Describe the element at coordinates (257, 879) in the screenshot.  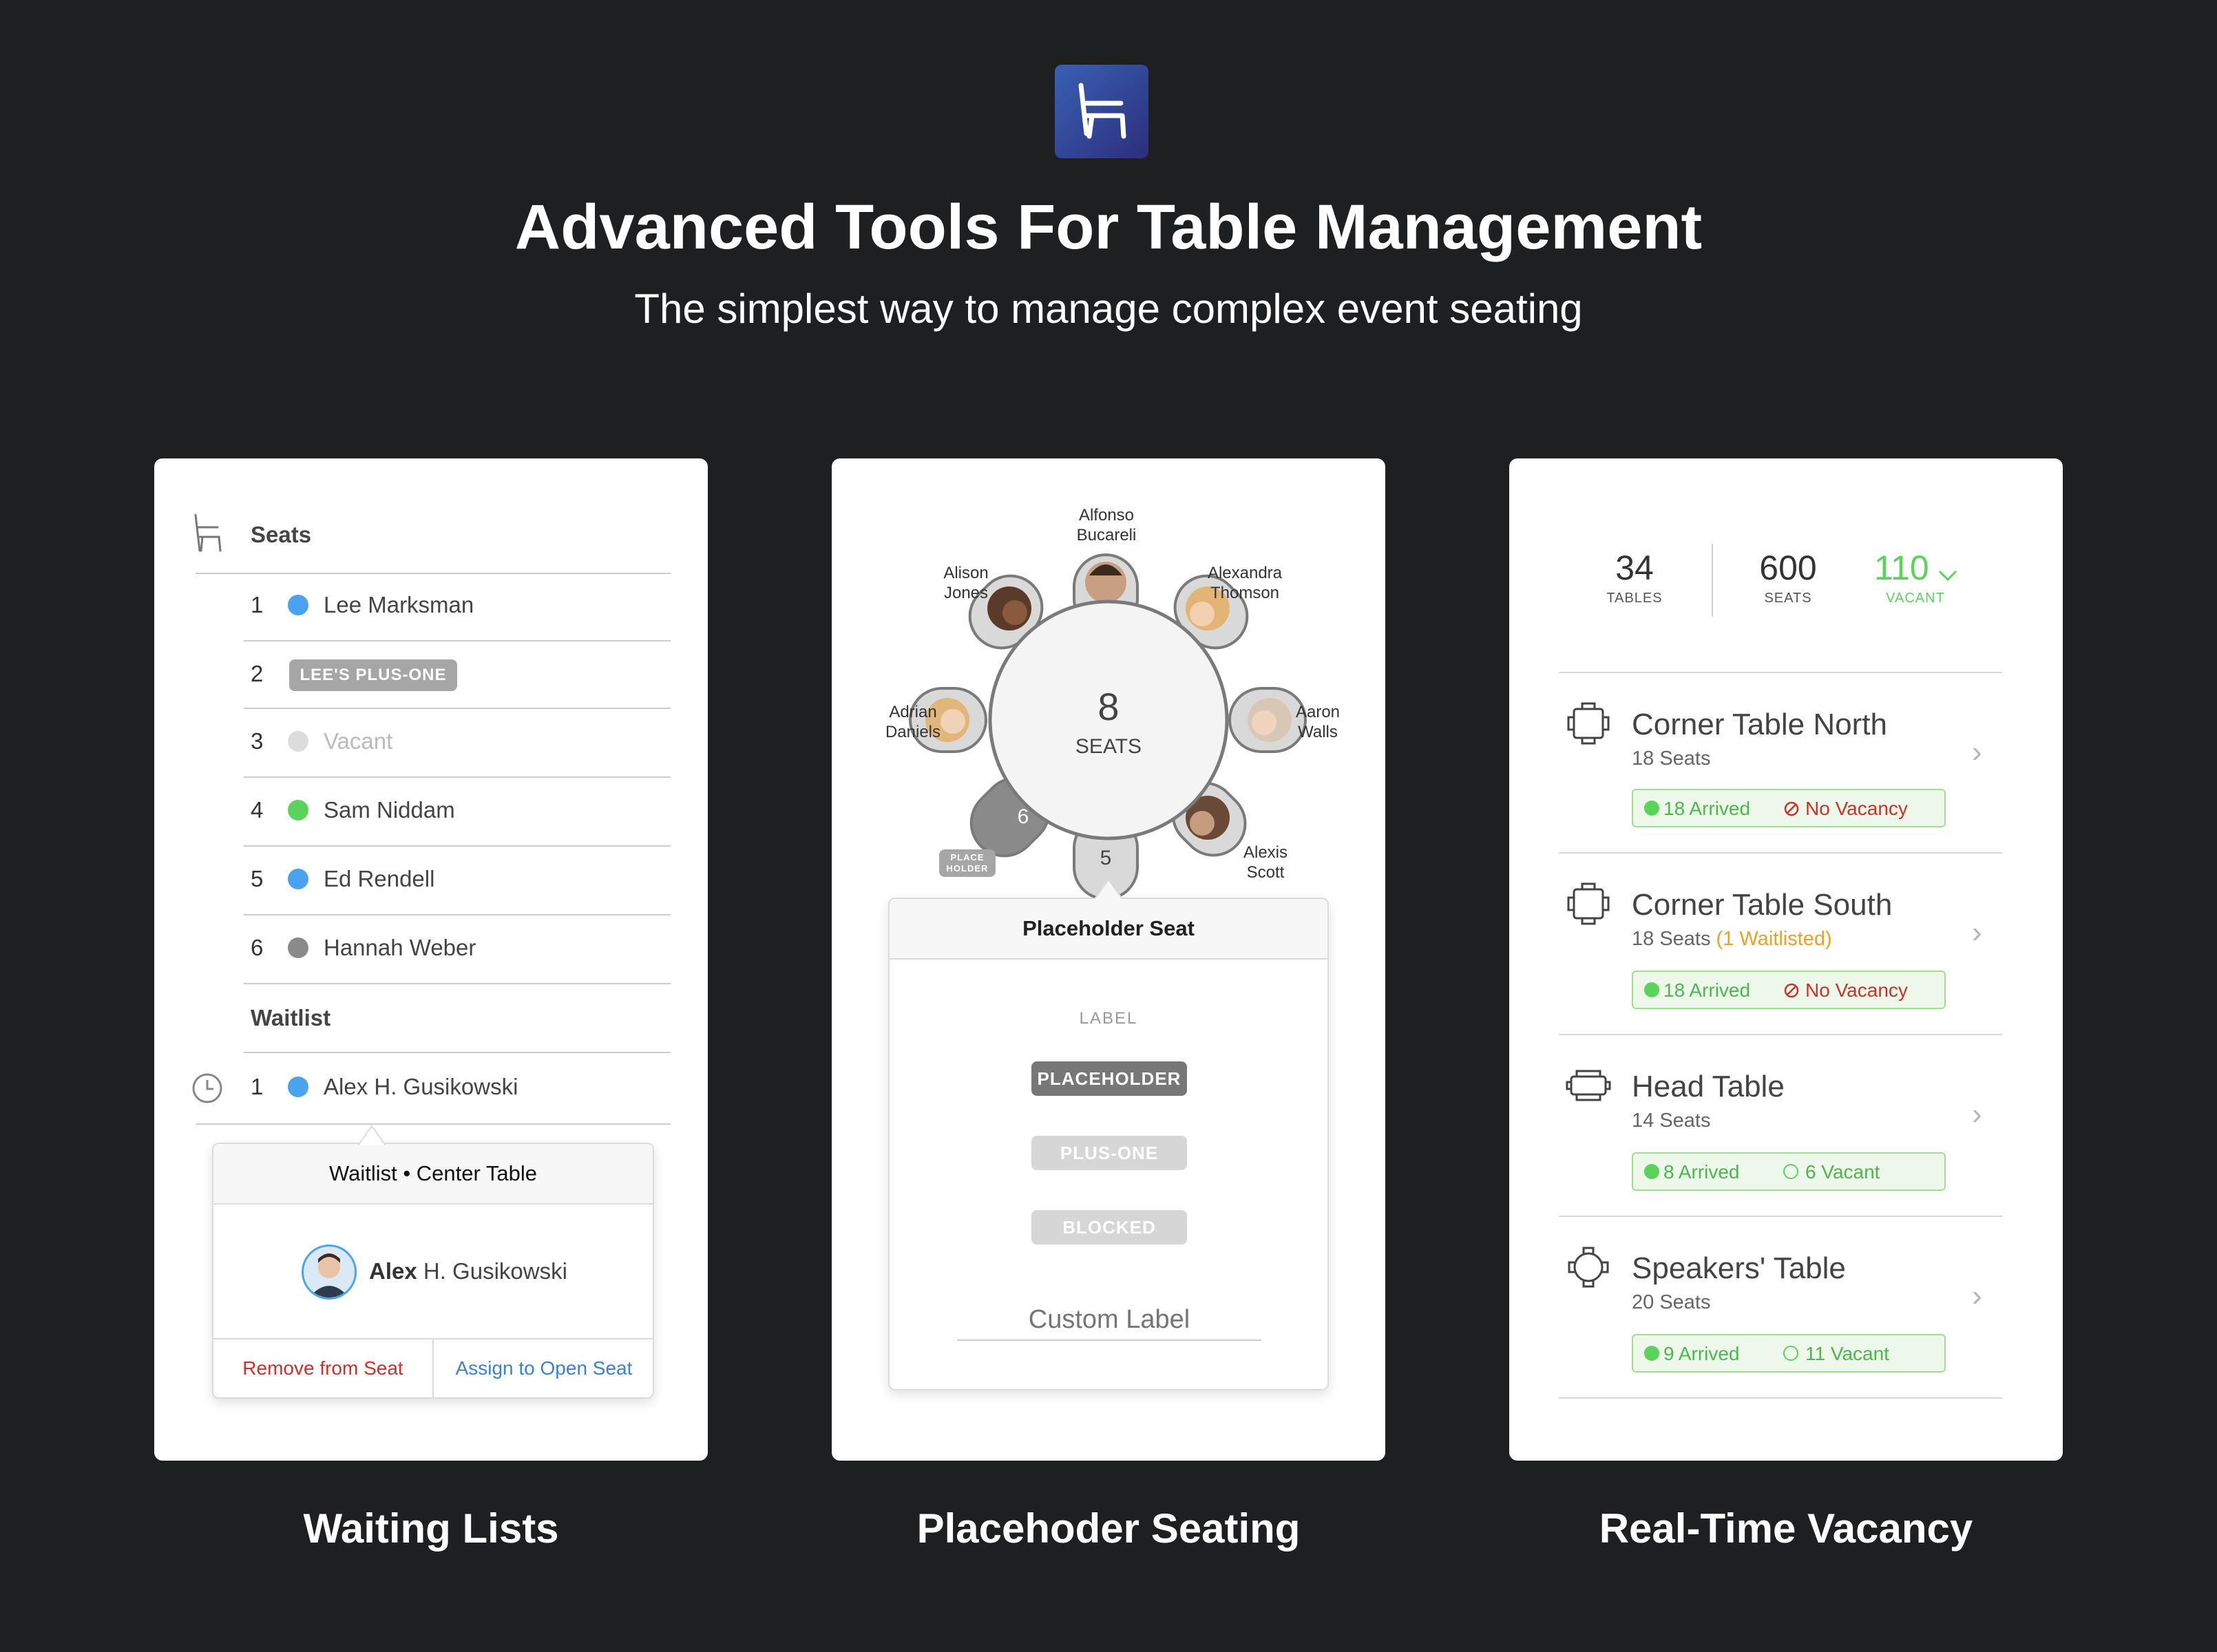
I see `seat-number: 5` at that location.